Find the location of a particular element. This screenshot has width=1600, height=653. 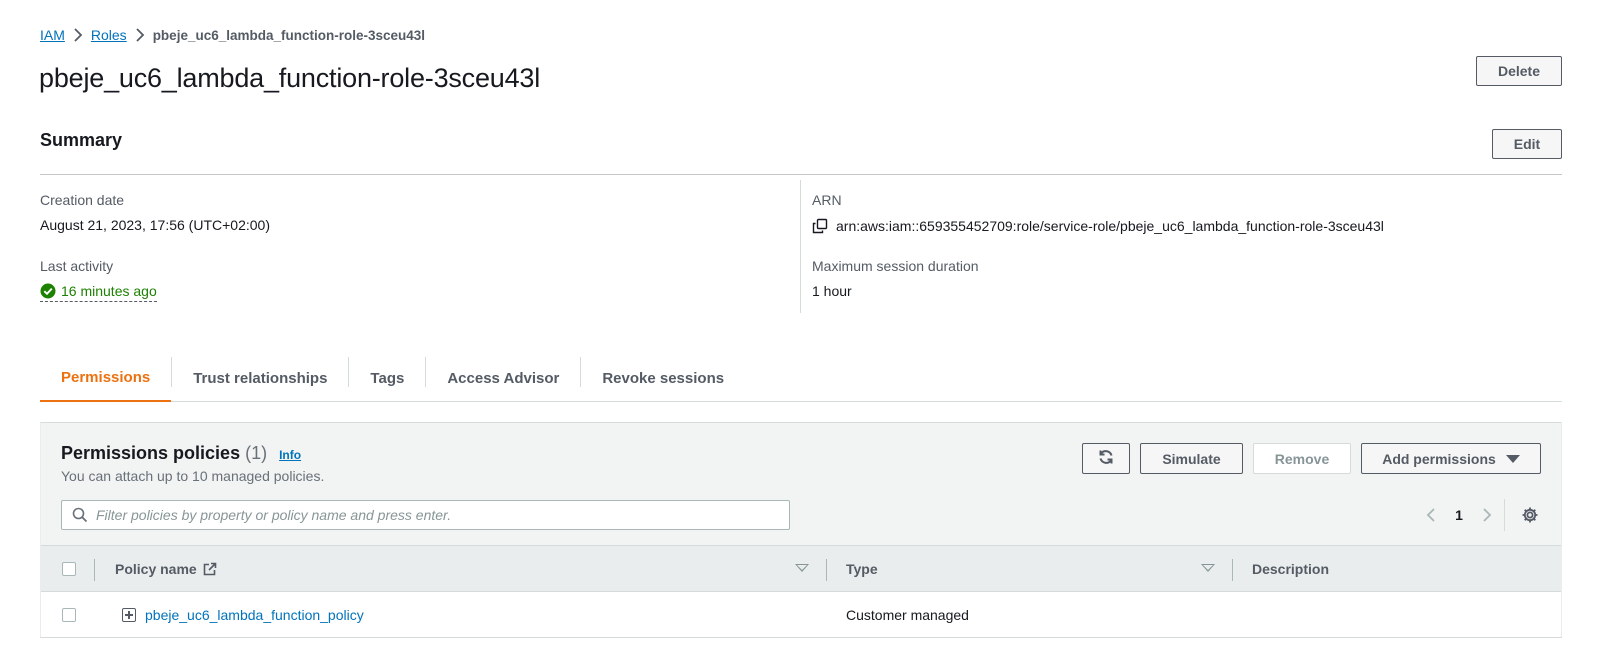

chevron-left-icon is located at coordinates (1431, 515).